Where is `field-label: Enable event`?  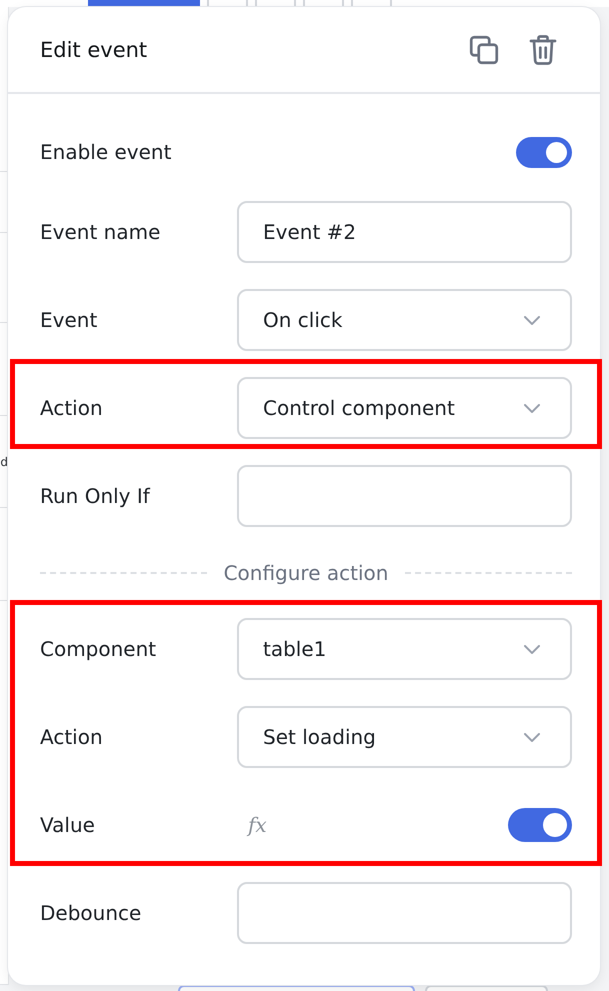 field-label: Enable event is located at coordinates (106, 152).